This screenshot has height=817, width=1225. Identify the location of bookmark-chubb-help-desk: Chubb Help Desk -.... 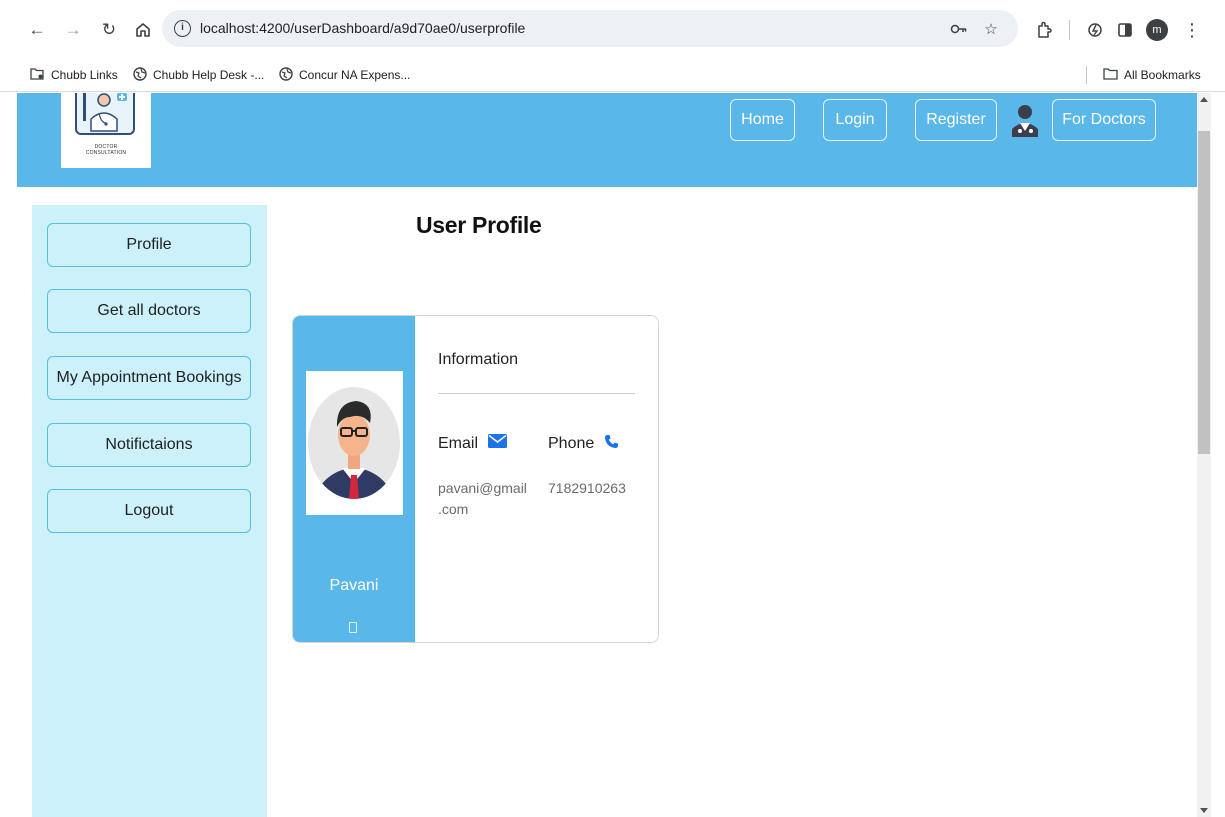
(198, 75).